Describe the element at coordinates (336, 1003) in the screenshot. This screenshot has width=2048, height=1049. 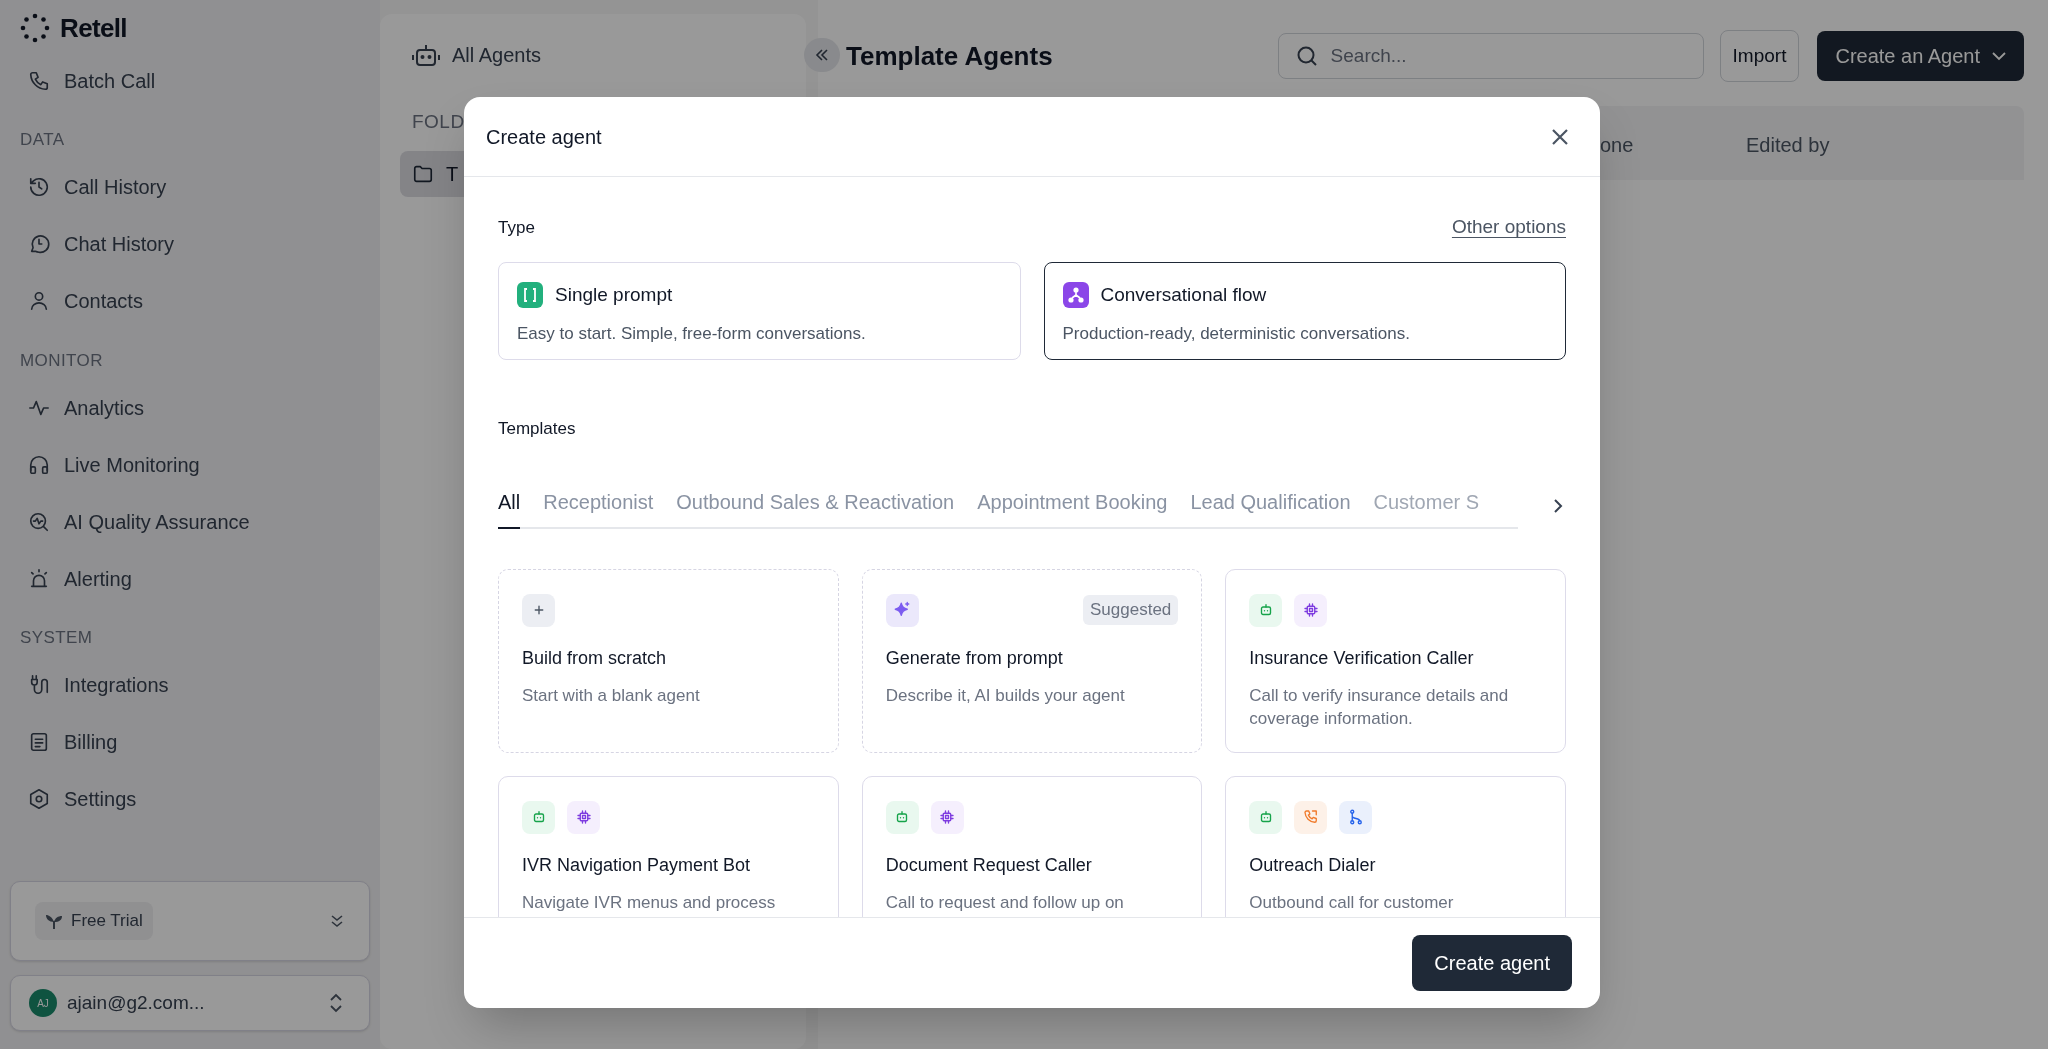
I see `chevron-updown-icon` at that location.